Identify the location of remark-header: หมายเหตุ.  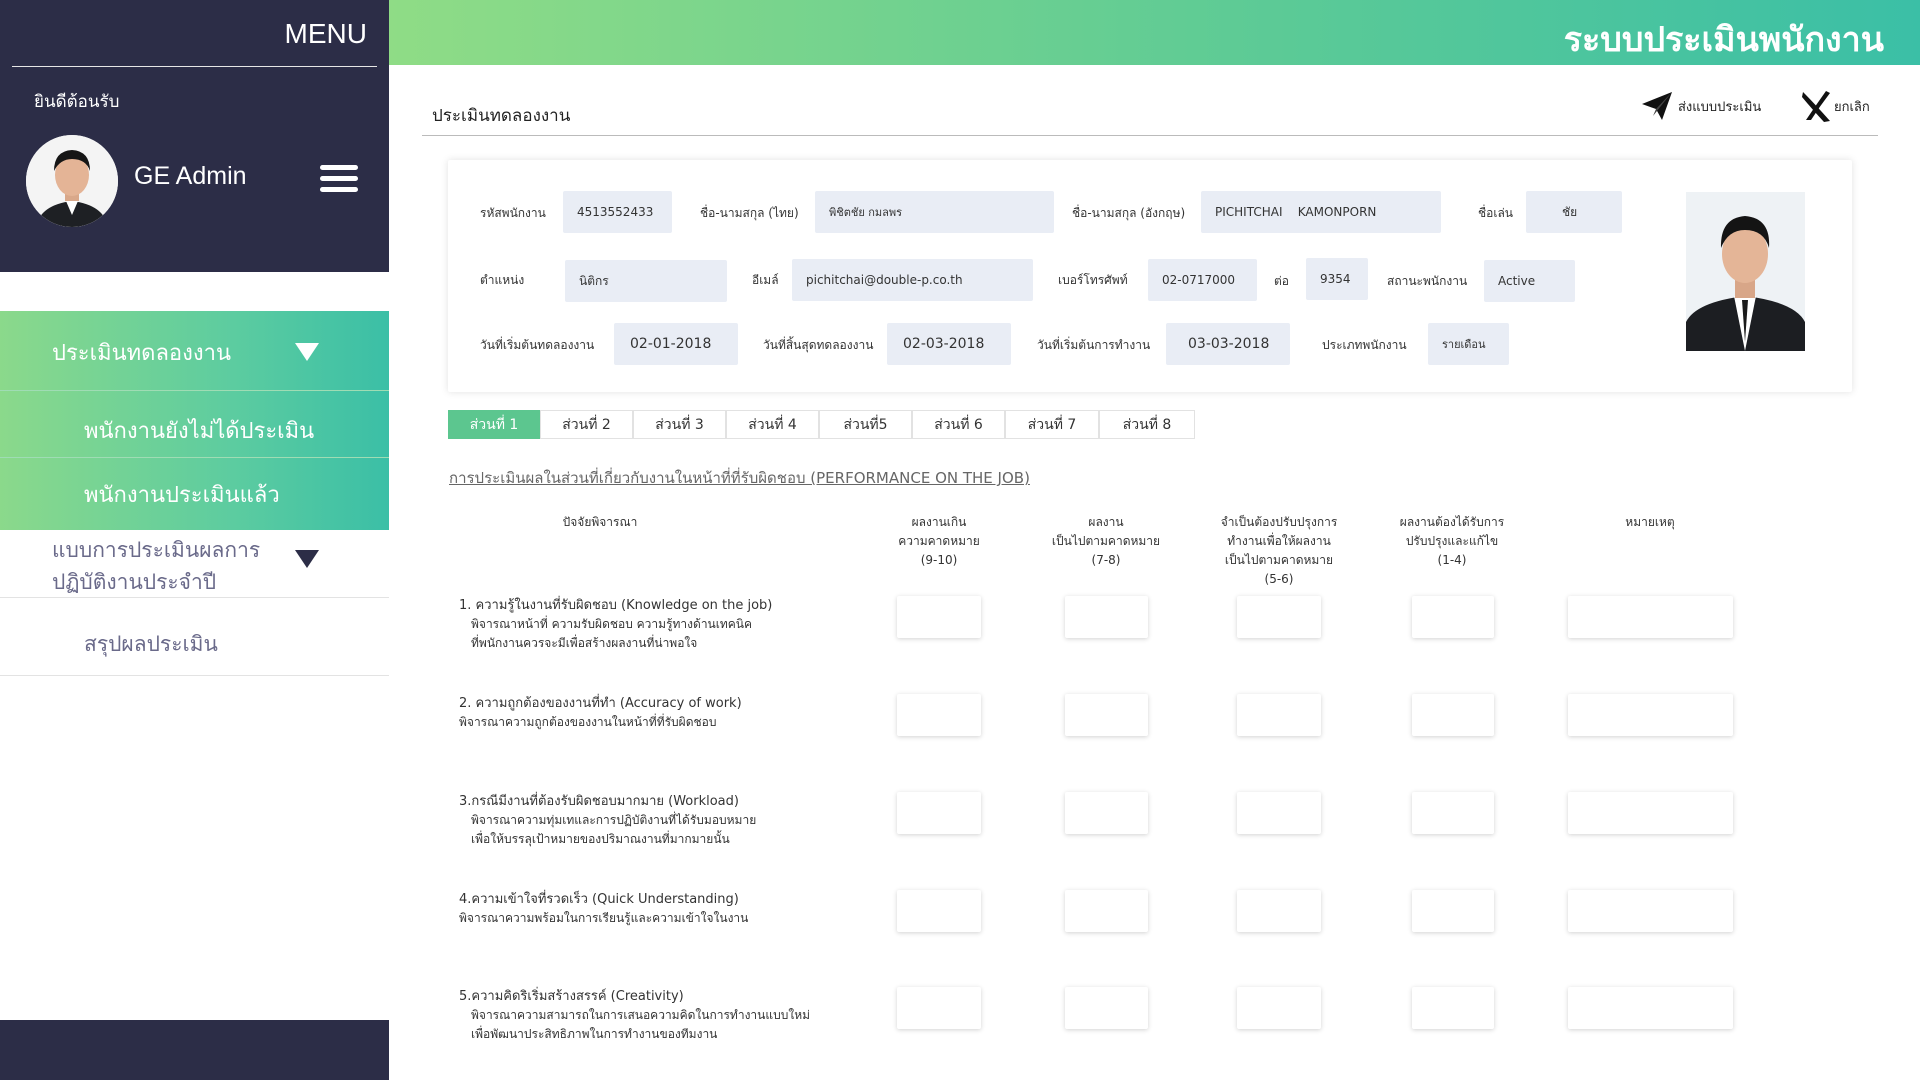
(1650, 522).